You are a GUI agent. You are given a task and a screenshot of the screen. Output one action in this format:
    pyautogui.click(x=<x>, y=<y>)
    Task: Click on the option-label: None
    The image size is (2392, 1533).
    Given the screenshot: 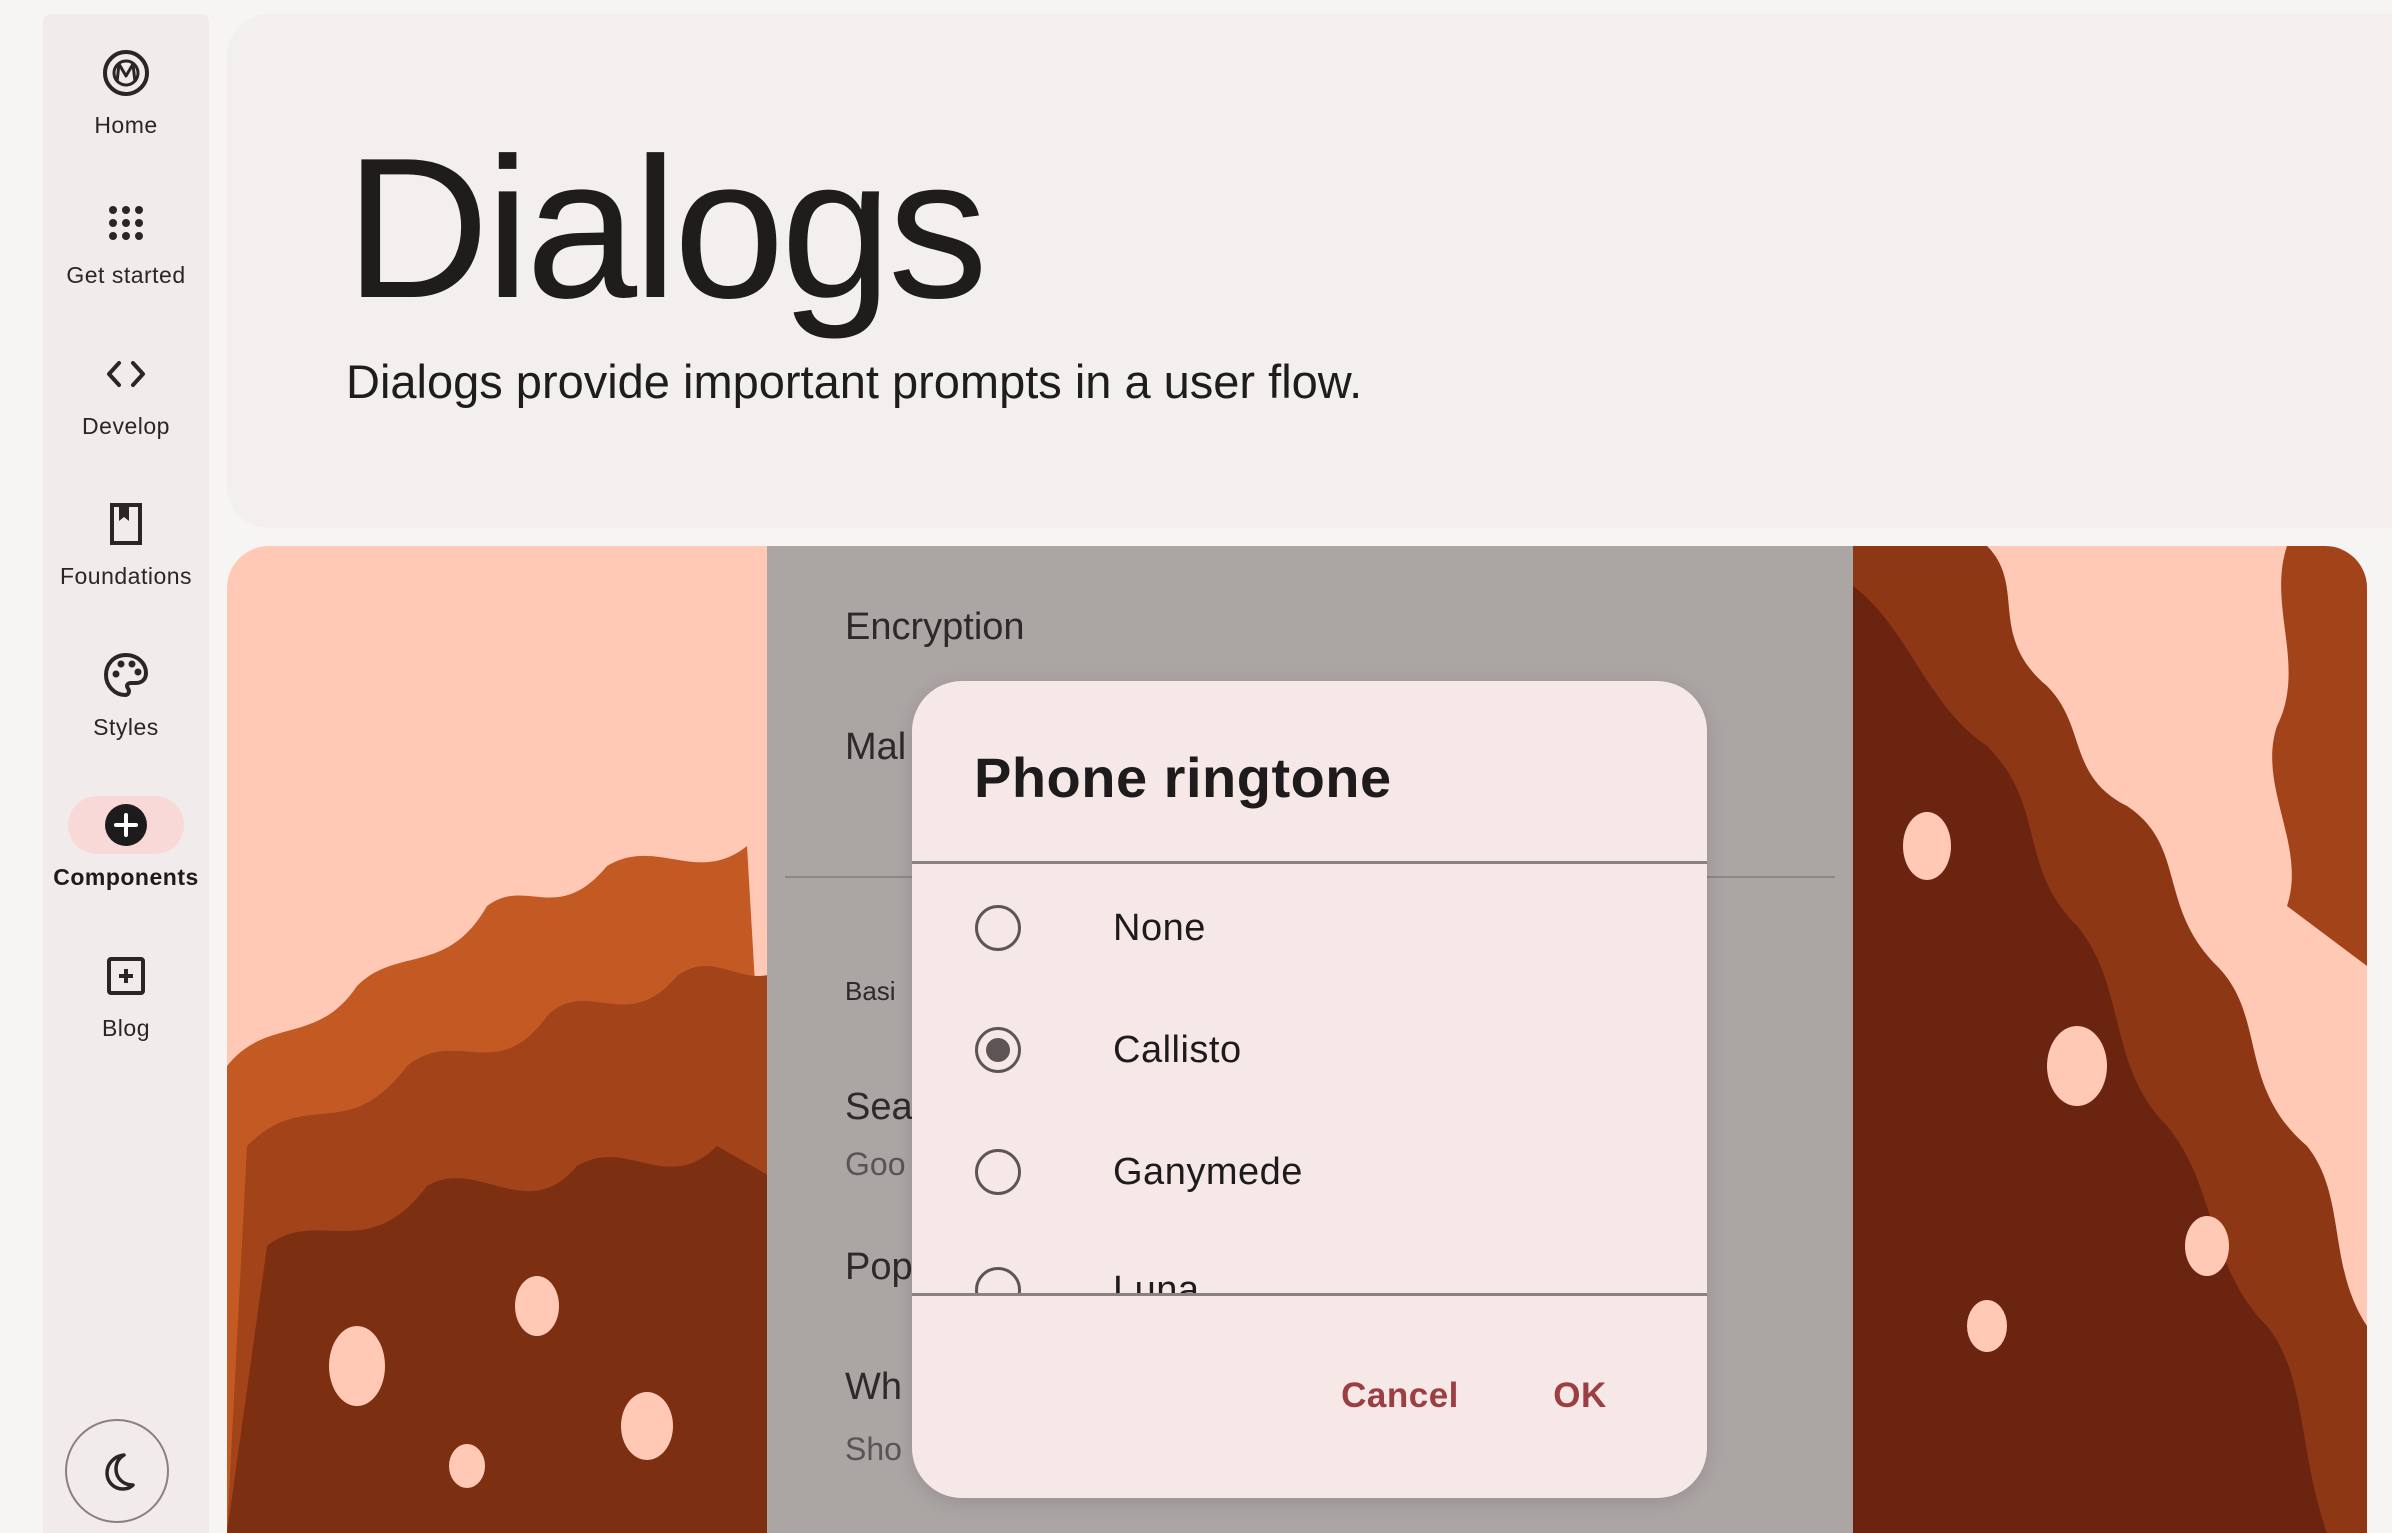 What is the action you would take?
    pyautogui.click(x=1159, y=927)
    